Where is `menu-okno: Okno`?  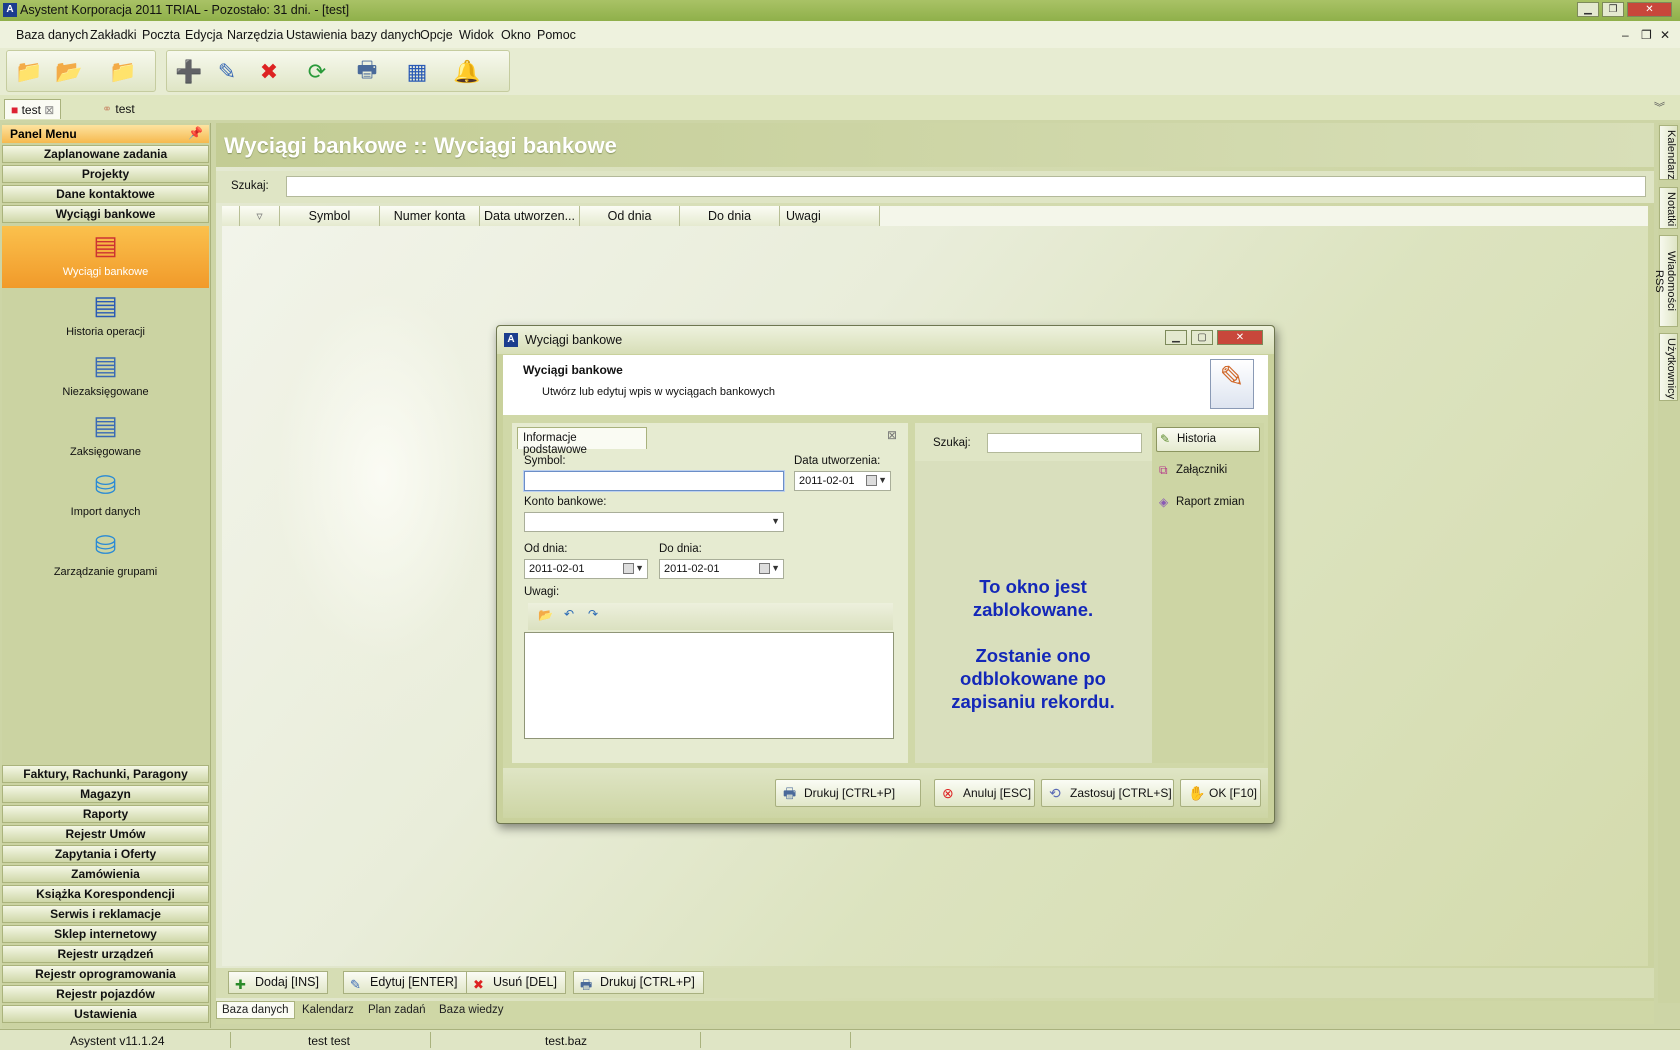 menu-okno: Okno is located at coordinates (516, 35).